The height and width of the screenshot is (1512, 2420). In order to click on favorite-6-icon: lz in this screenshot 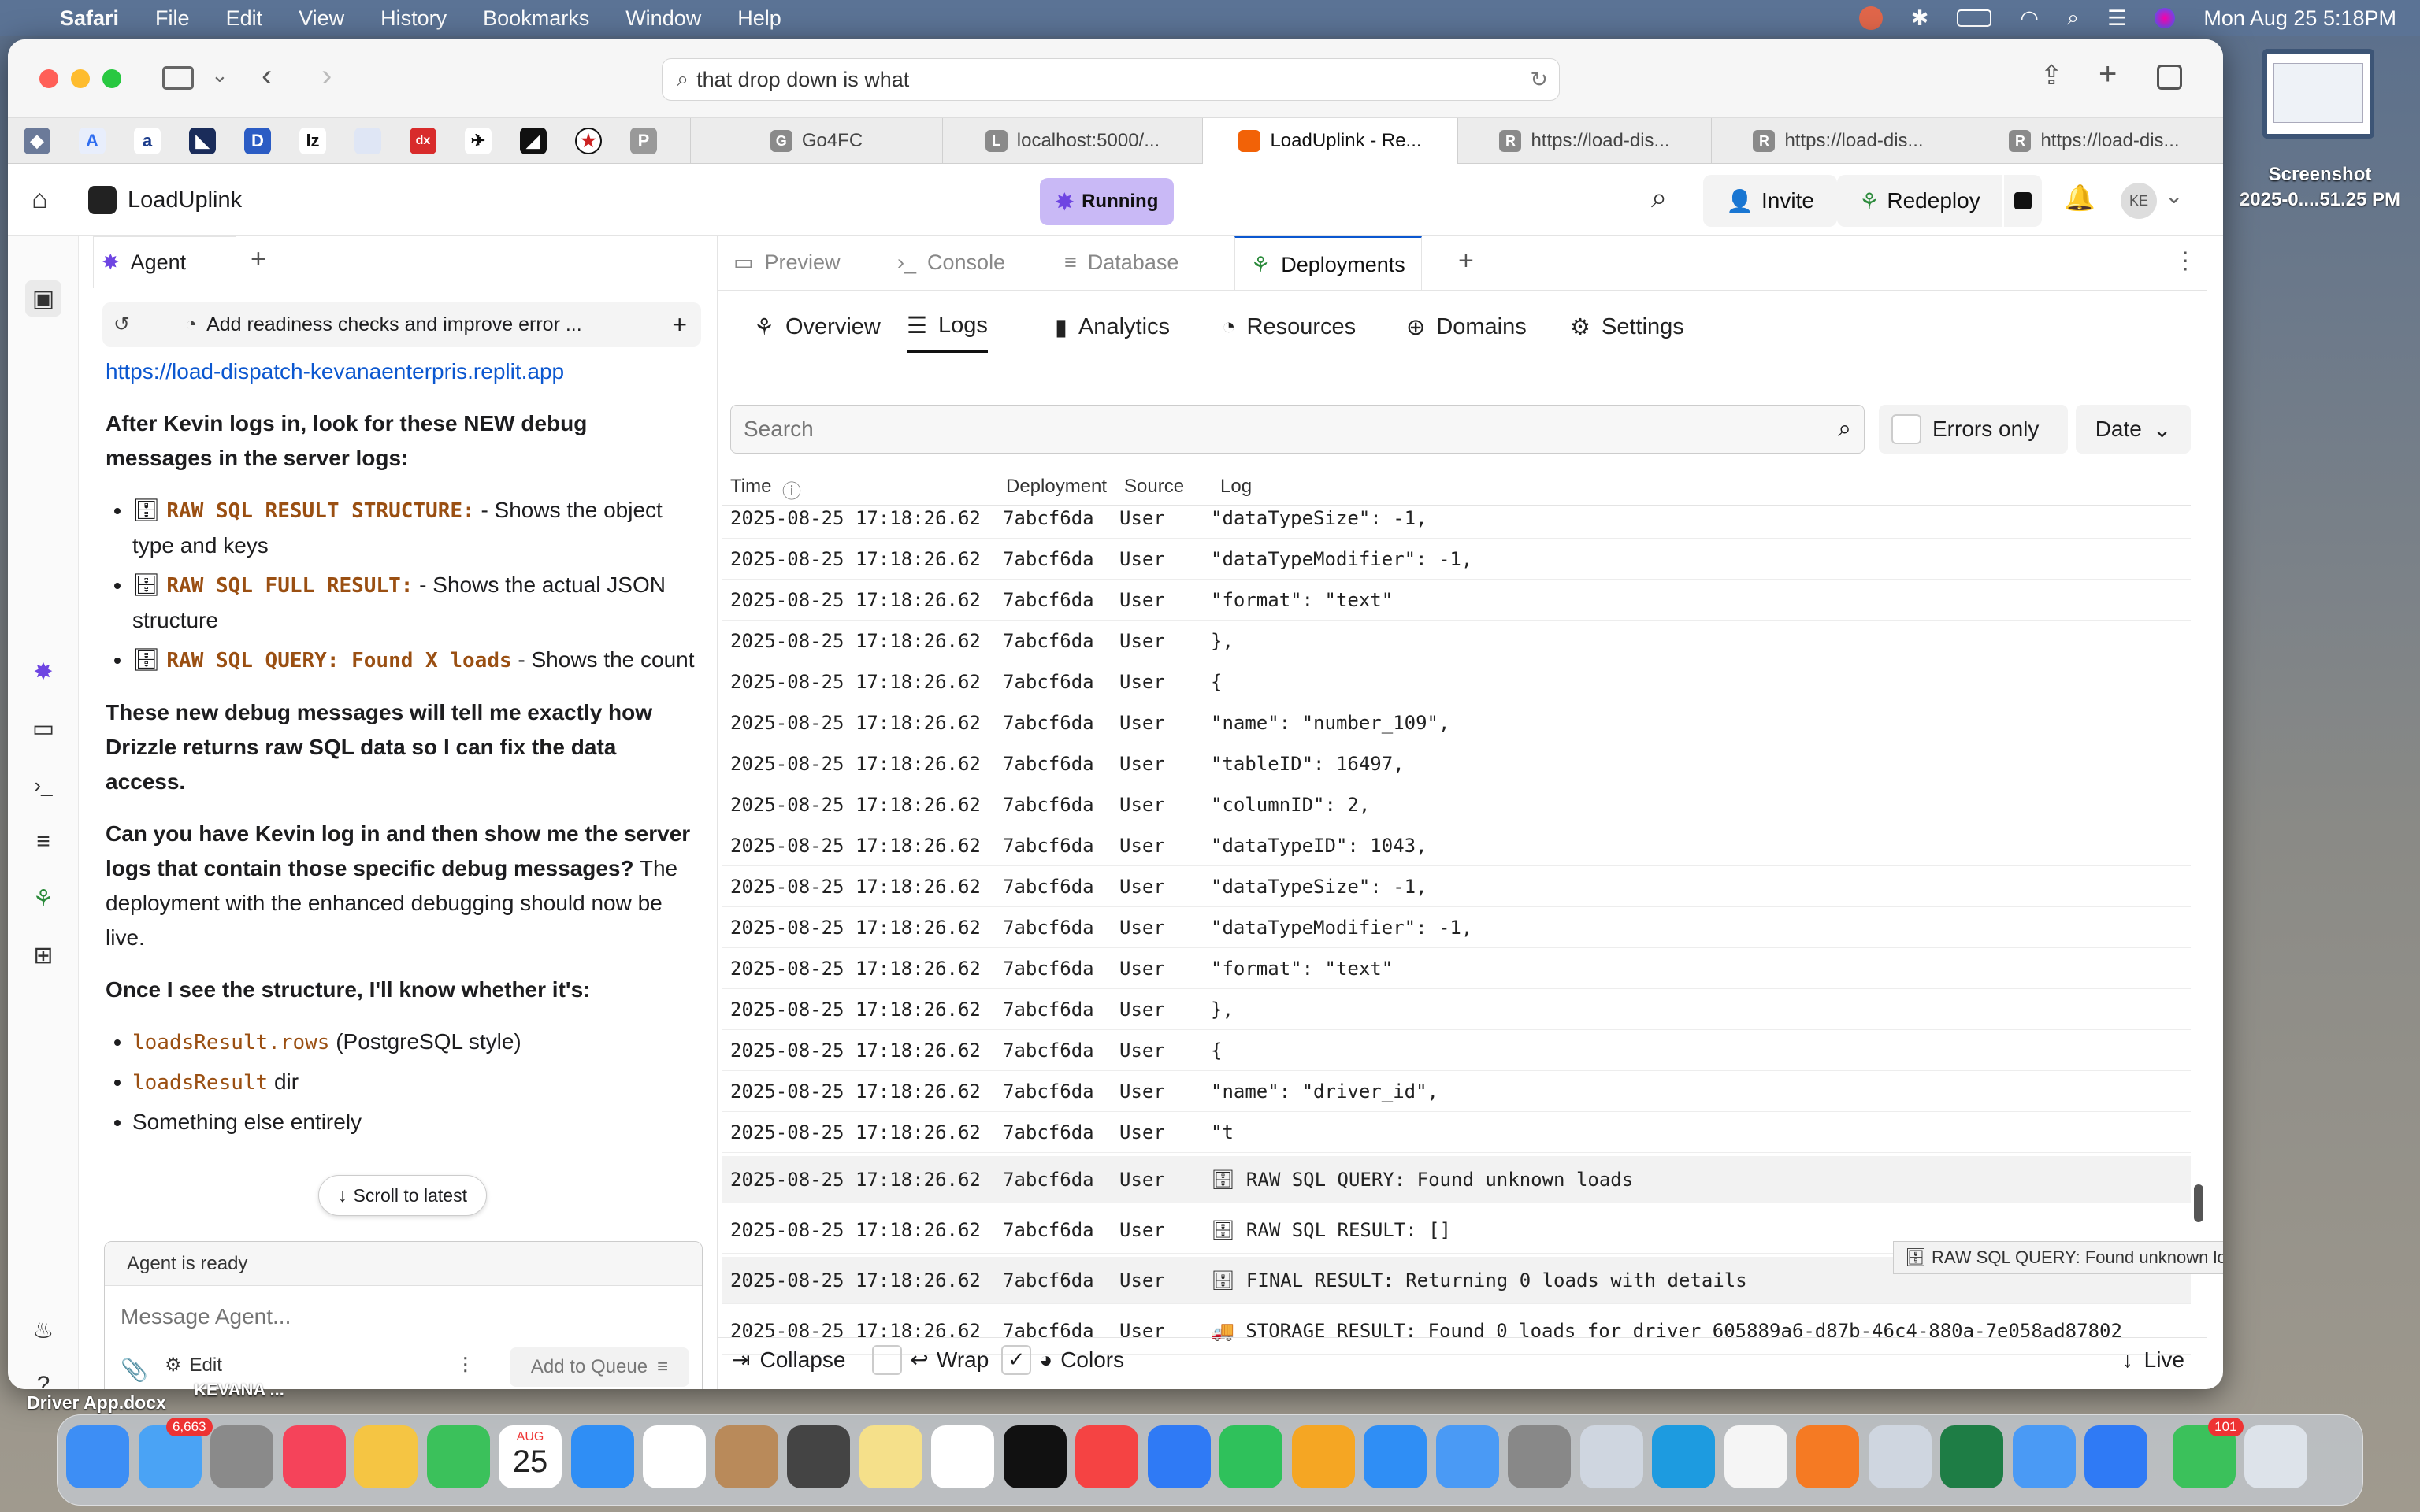, I will do `click(312, 141)`.